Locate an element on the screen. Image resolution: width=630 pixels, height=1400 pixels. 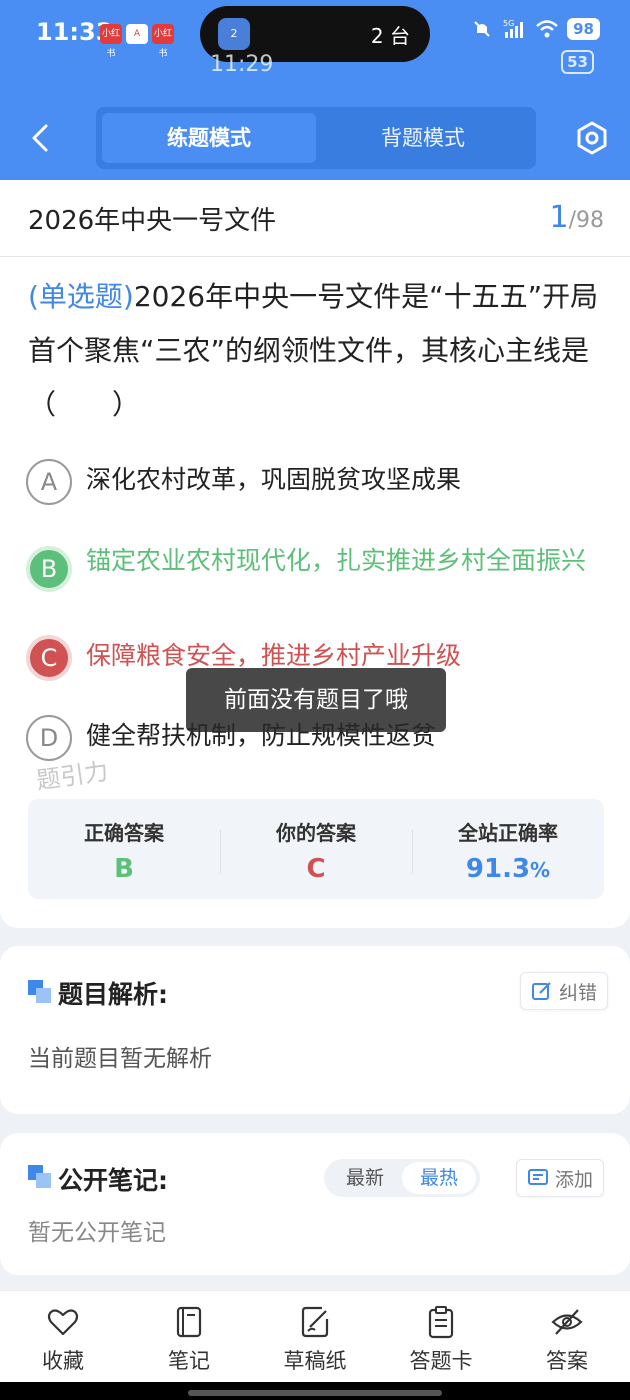
notes-body: 暂无公开笔记 is located at coordinates (97, 1233).